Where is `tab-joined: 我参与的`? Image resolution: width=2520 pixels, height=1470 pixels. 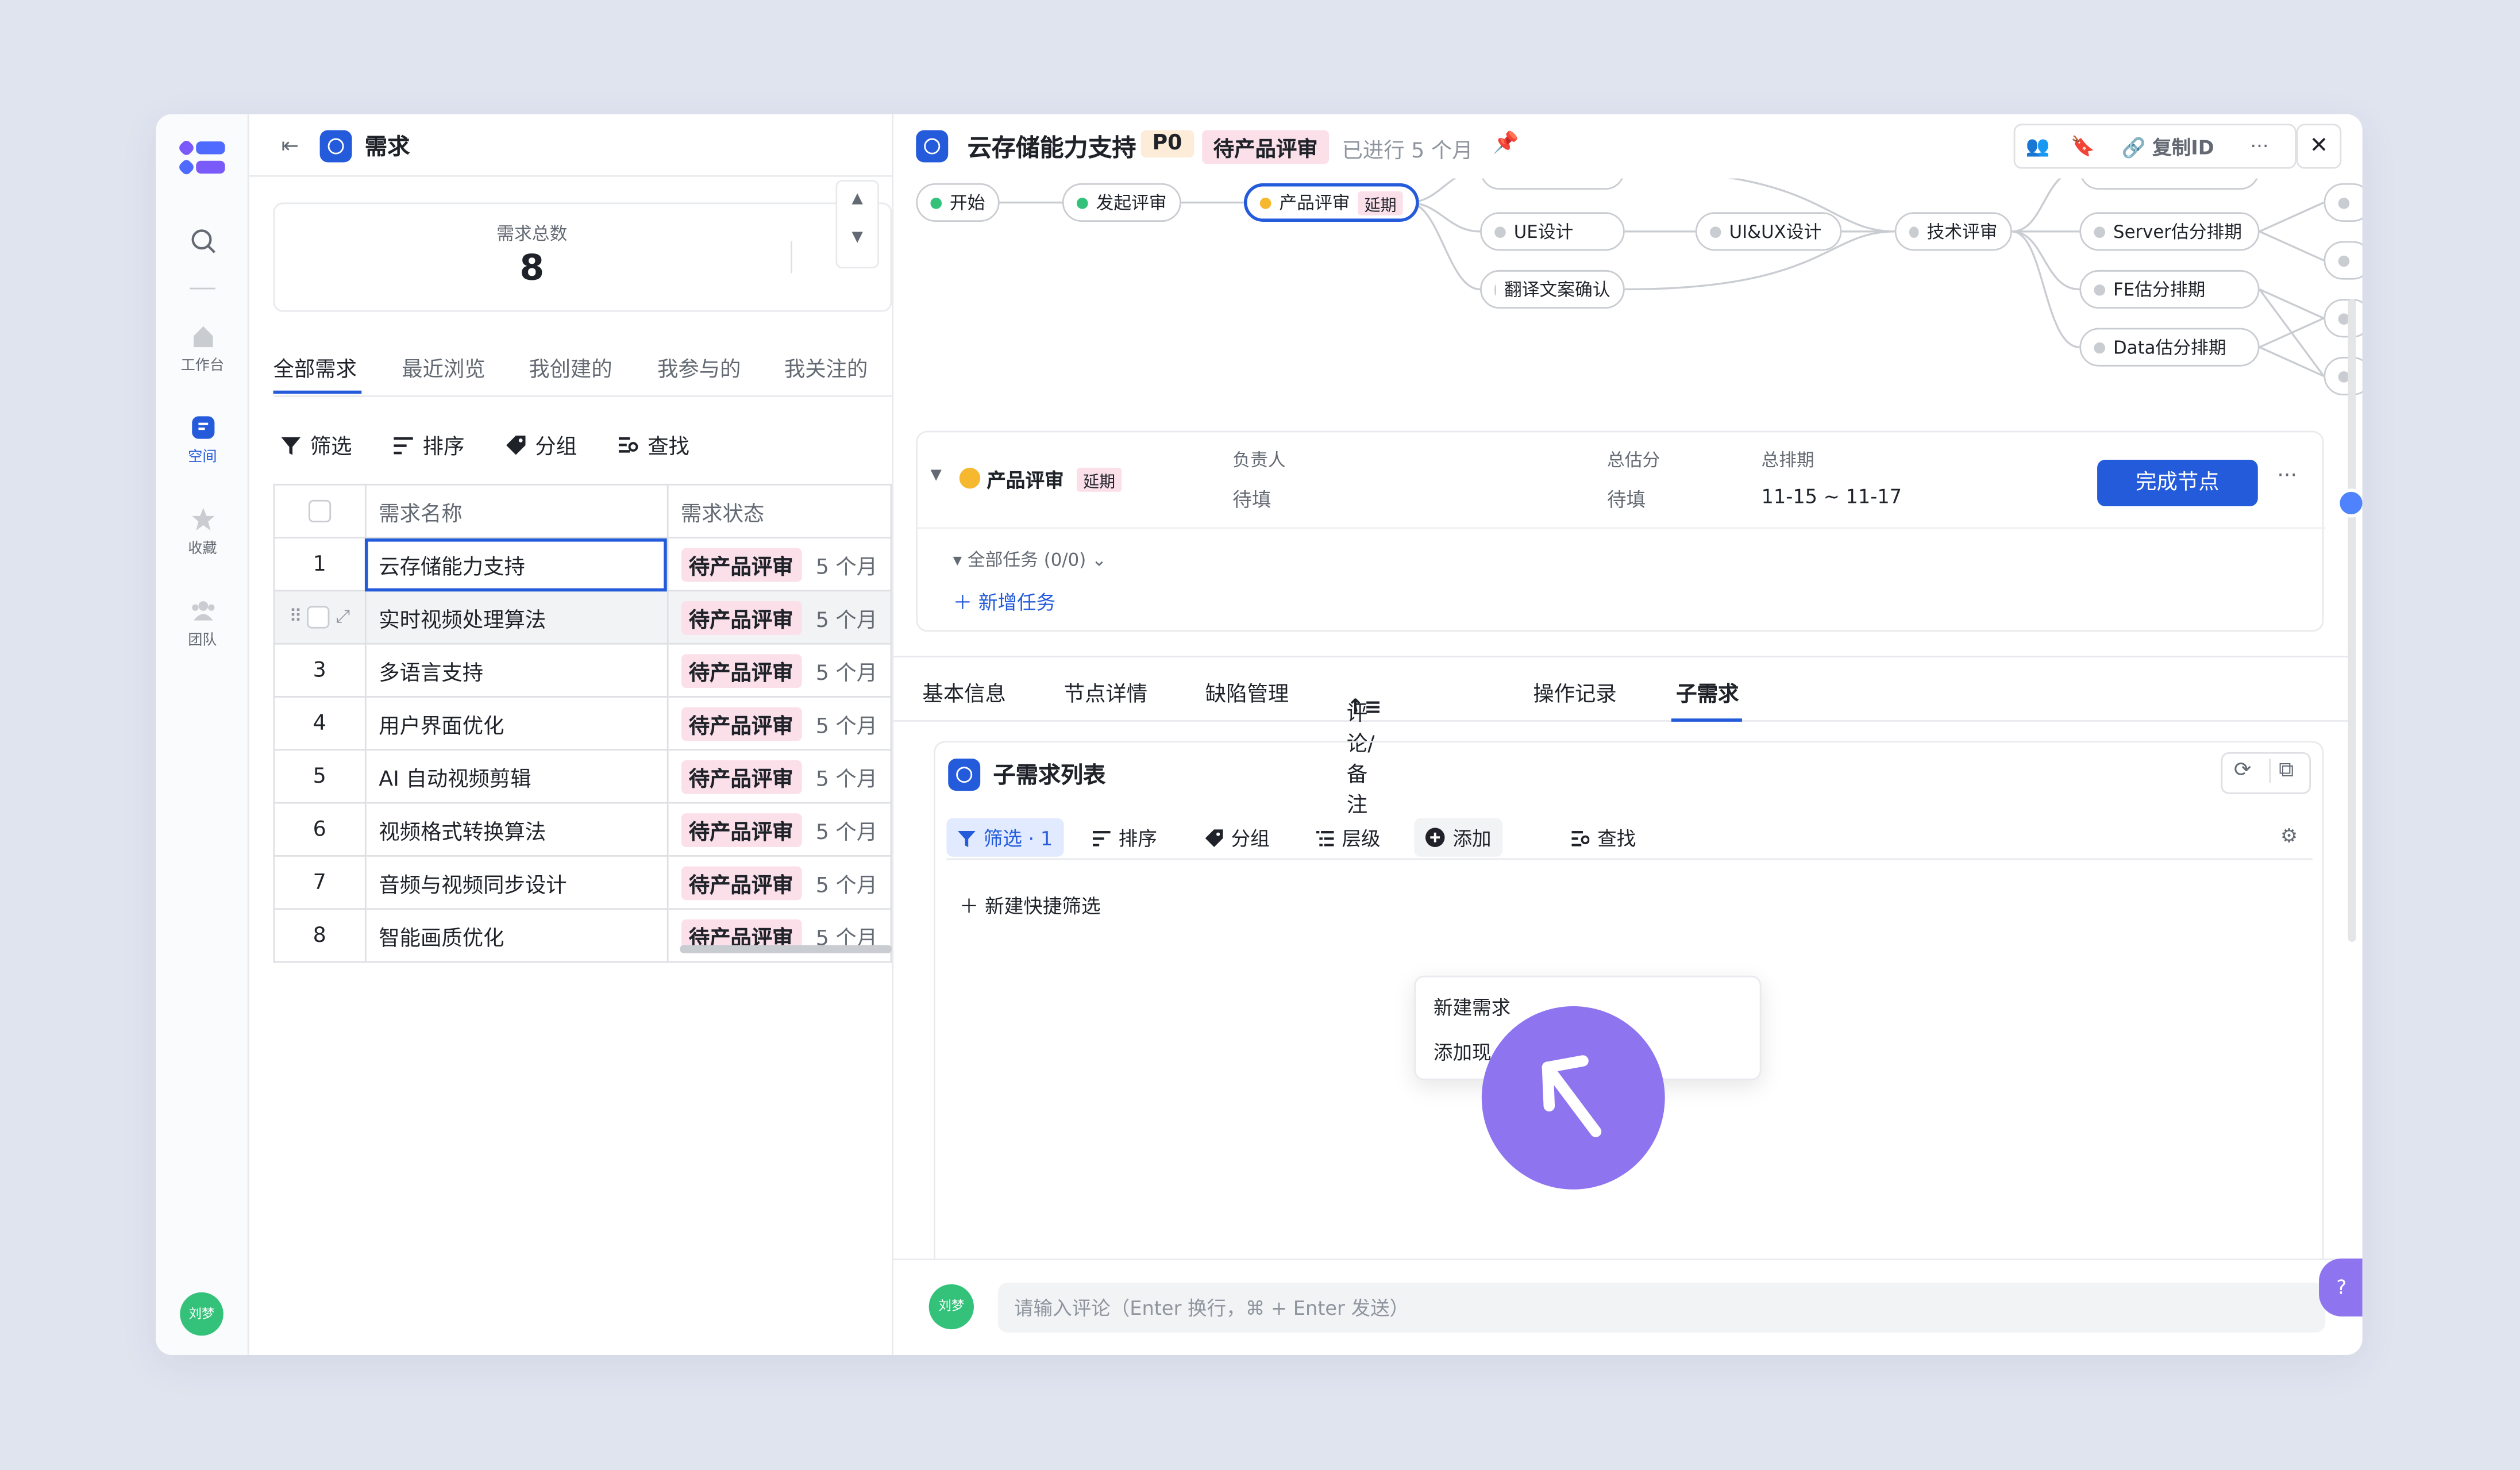 tab-joined: 我参与的 is located at coordinates (699, 367).